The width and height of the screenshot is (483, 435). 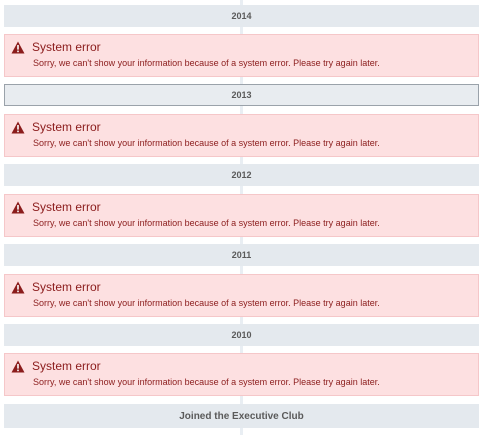 I want to click on joined-executive-club-marker: Joined the Executive Club, so click(x=241, y=416).